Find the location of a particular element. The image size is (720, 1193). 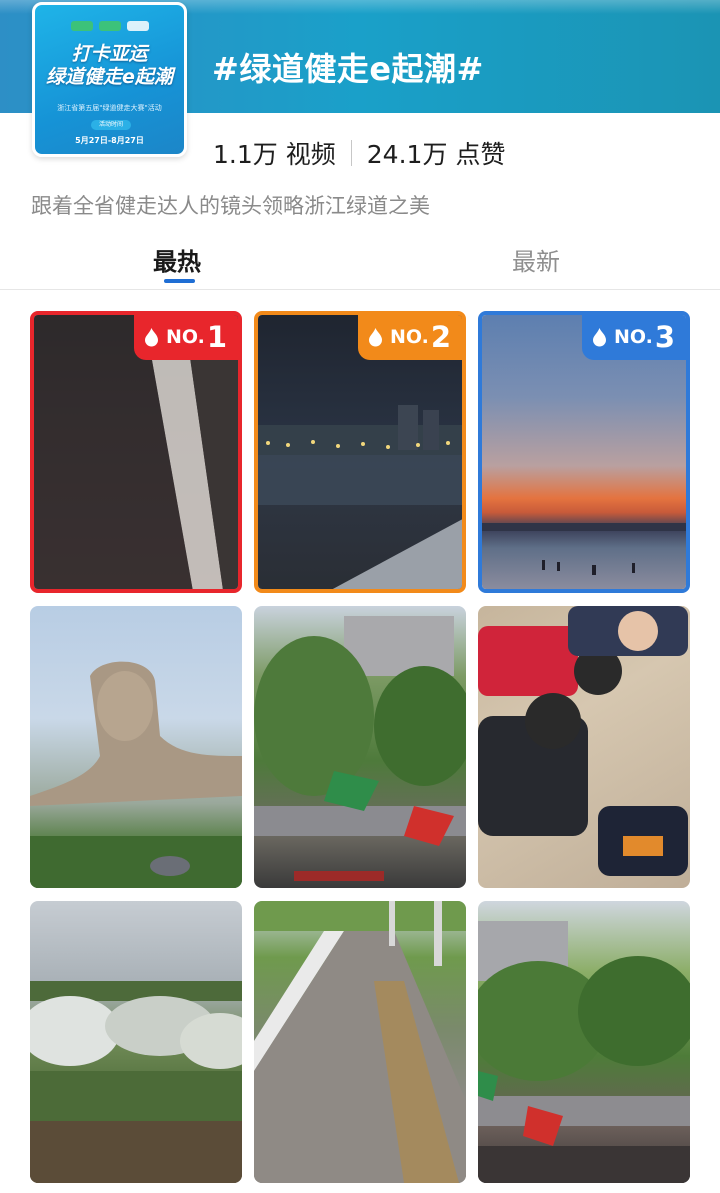

cover-dates: 5月27日-8月27日 is located at coordinates (109, 140).